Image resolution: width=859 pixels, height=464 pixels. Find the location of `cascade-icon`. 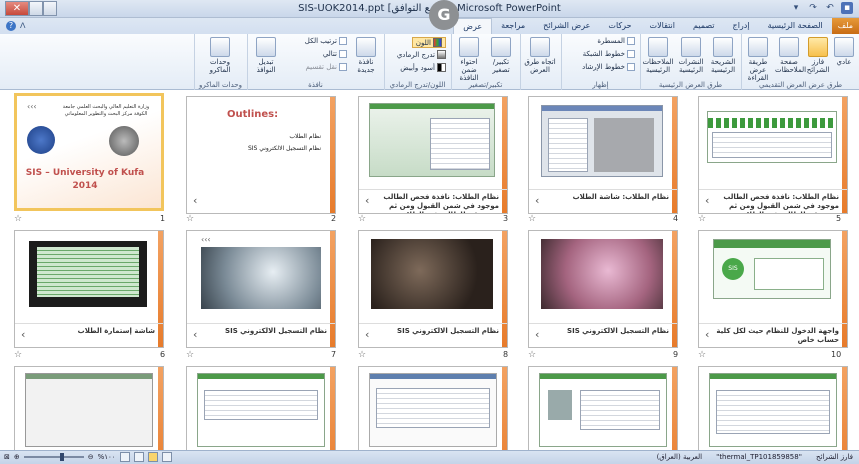

cascade-icon is located at coordinates (343, 54).